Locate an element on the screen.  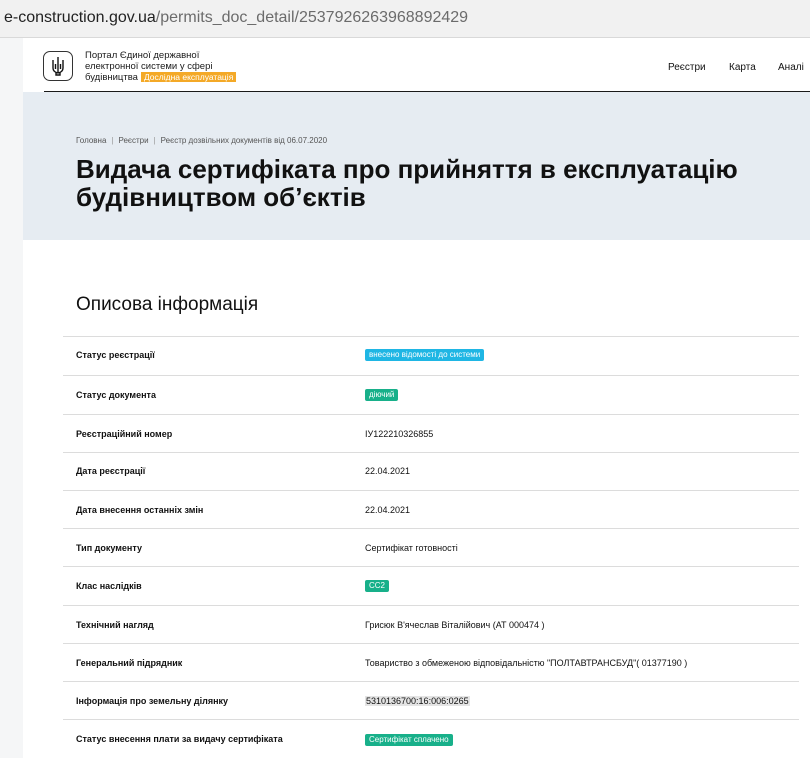
cadastral-number: 5310136700:16:006:0265 is located at coordinates (417, 701).